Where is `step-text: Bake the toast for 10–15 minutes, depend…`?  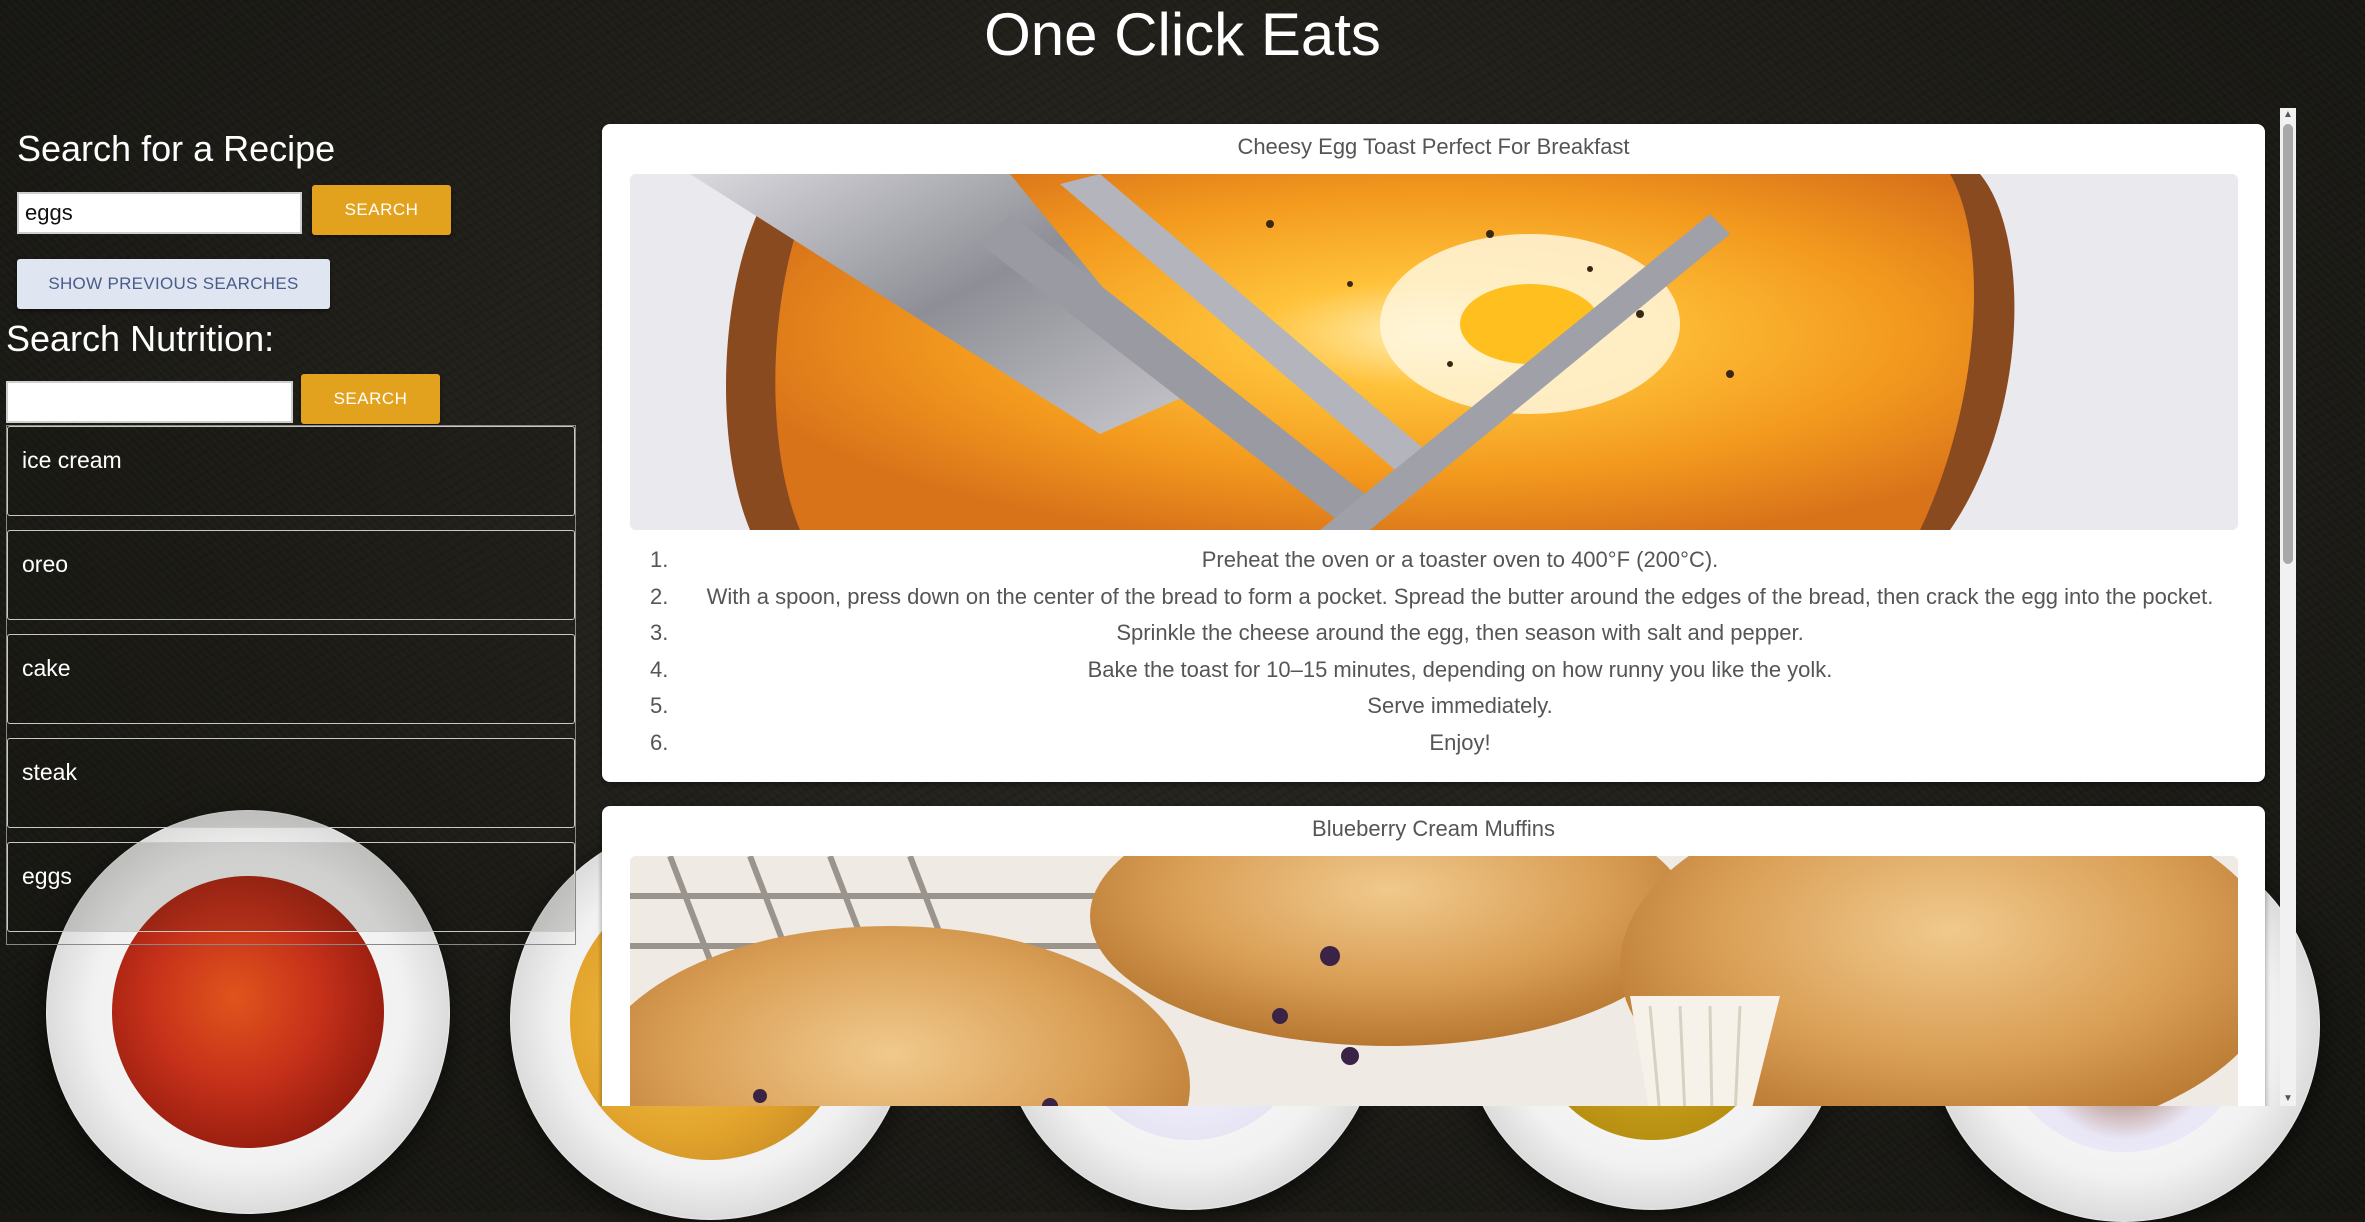
step-text: Bake the toast for 10–15 minutes, depend… is located at coordinates (1460, 669).